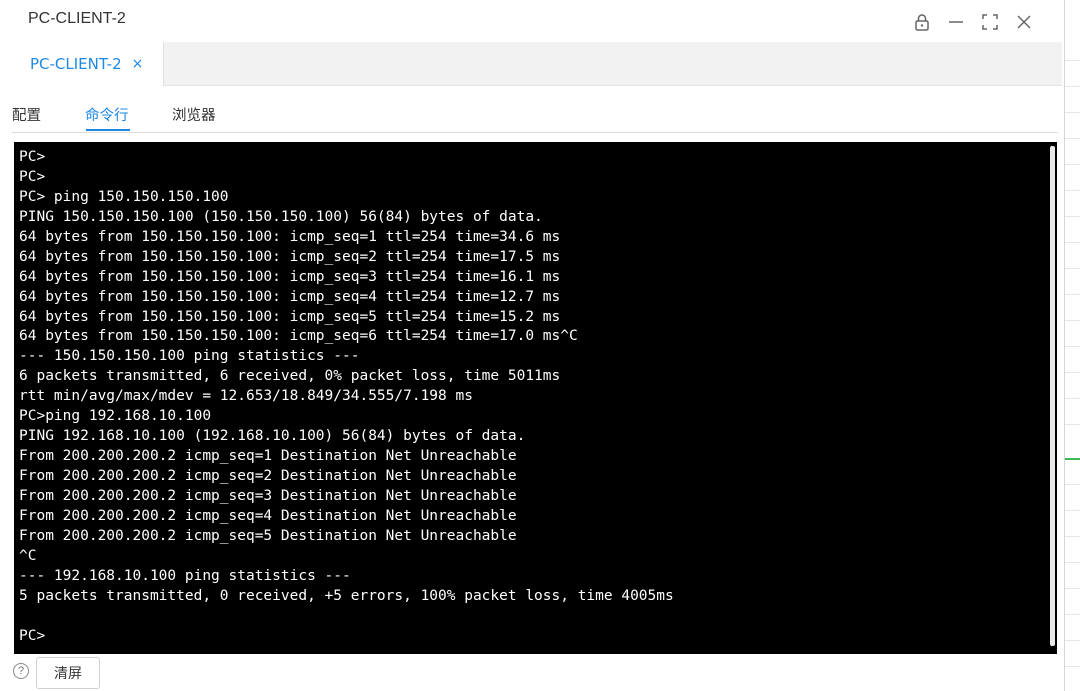 The image size is (1080, 691). I want to click on title-bar: PC-CLIENT-2, so click(532, 21).